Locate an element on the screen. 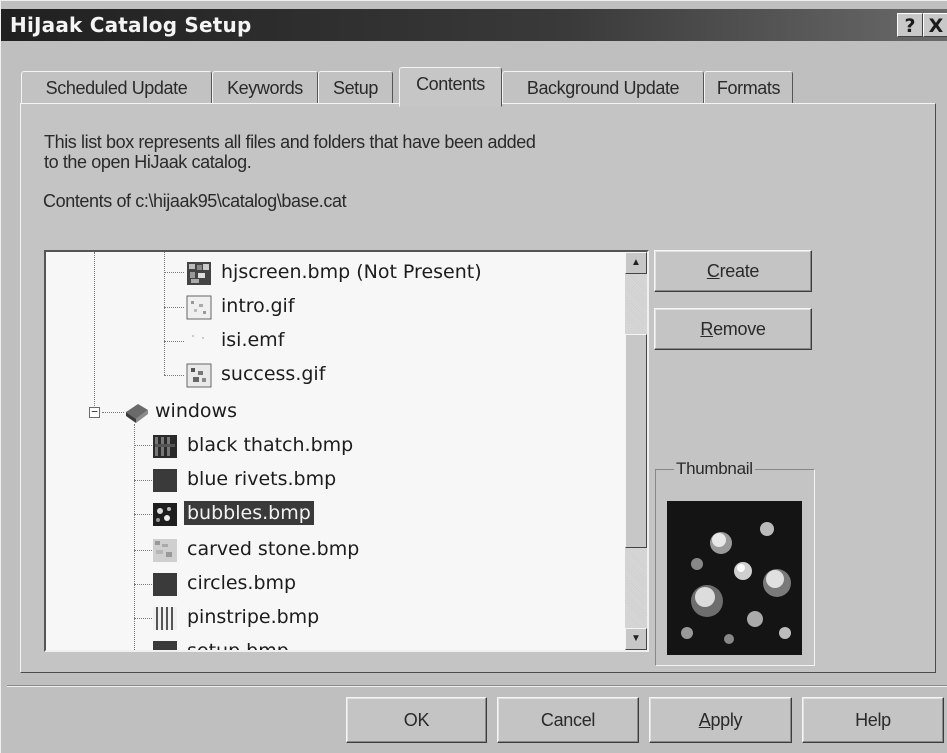 The image size is (947, 753). create-label-rest: reate is located at coordinates (739, 271).